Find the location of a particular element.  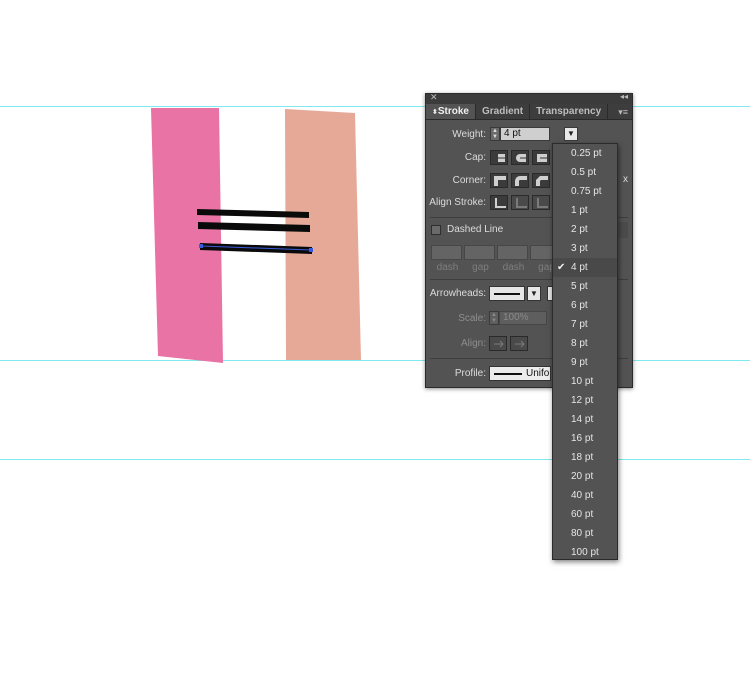

weight-stepper: ▲ ▼ is located at coordinates (495, 134).